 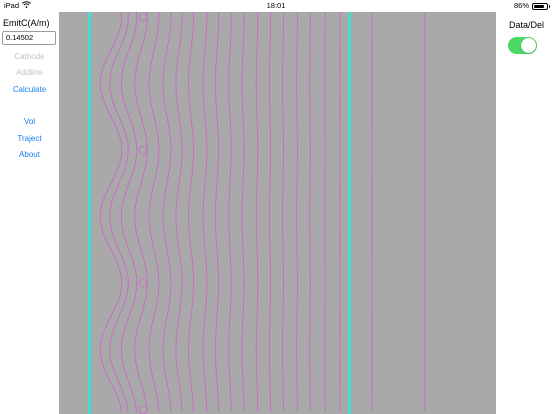 What do you see at coordinates (29, 72) in the screenshot?
I see `addline-button: Addline` at bounding box center [29, 72].